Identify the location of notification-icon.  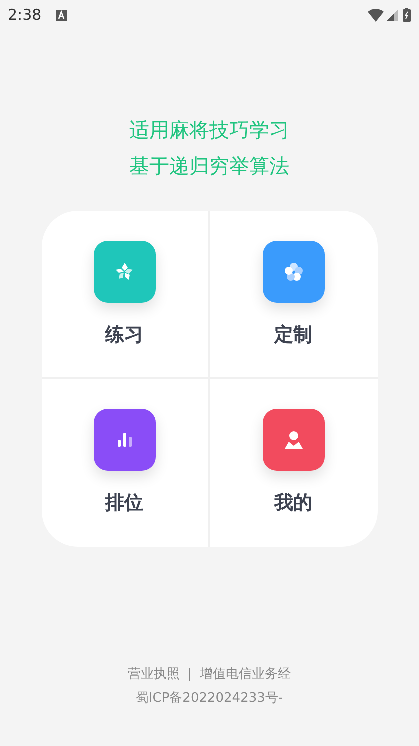
(61, 15).